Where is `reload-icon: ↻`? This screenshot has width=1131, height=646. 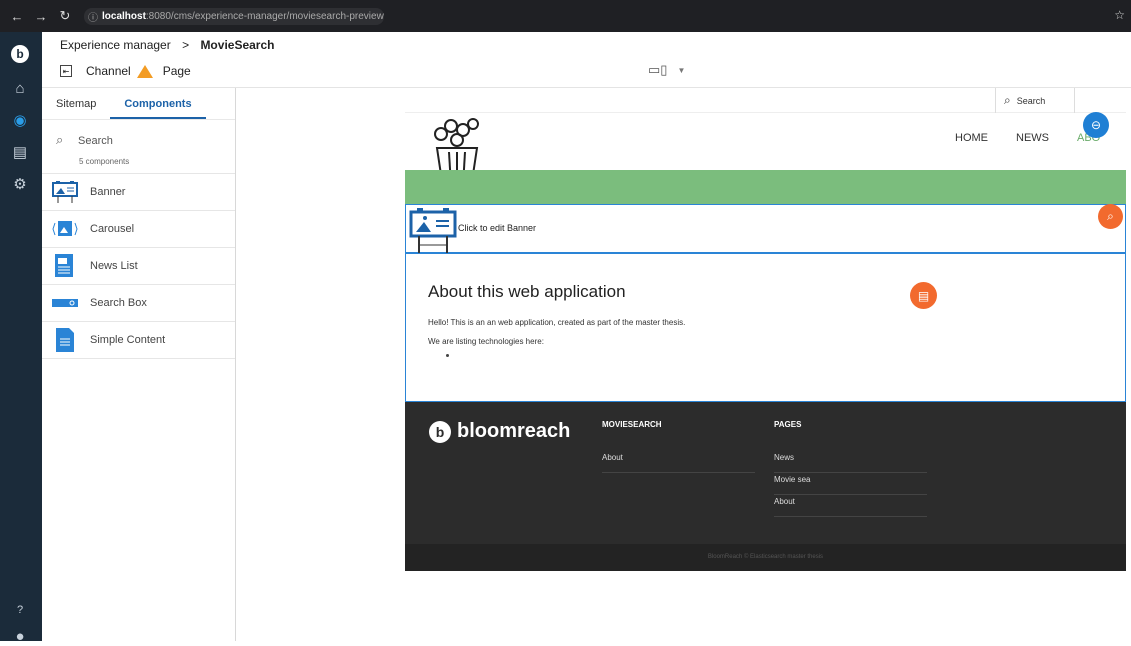 reload-icon: ↻ is located at coordinates (65, 16).